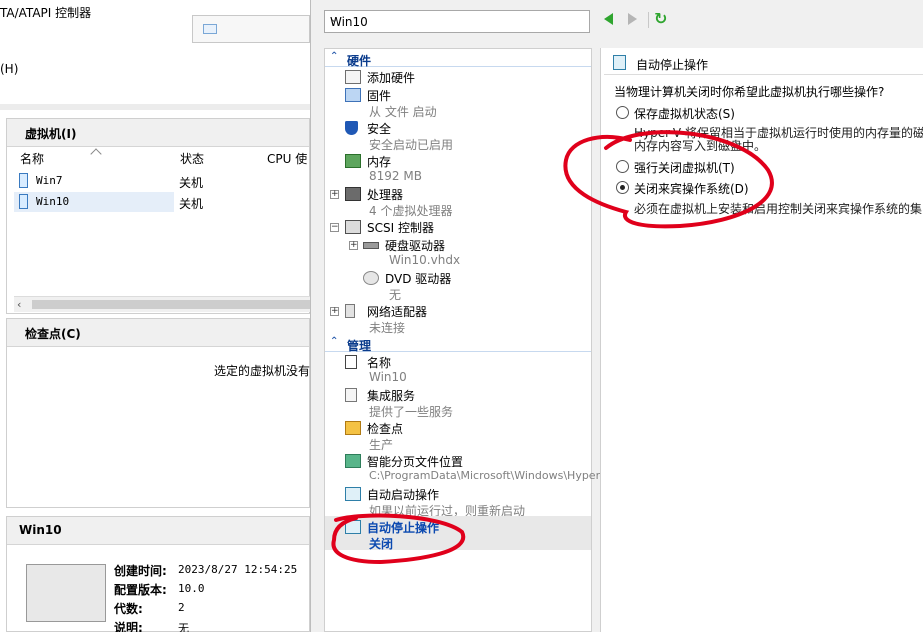  What do you see at coordinates (128, 626) in the screenshot?
I see `detail-label: 说明:` at bounding box center [128, 626].